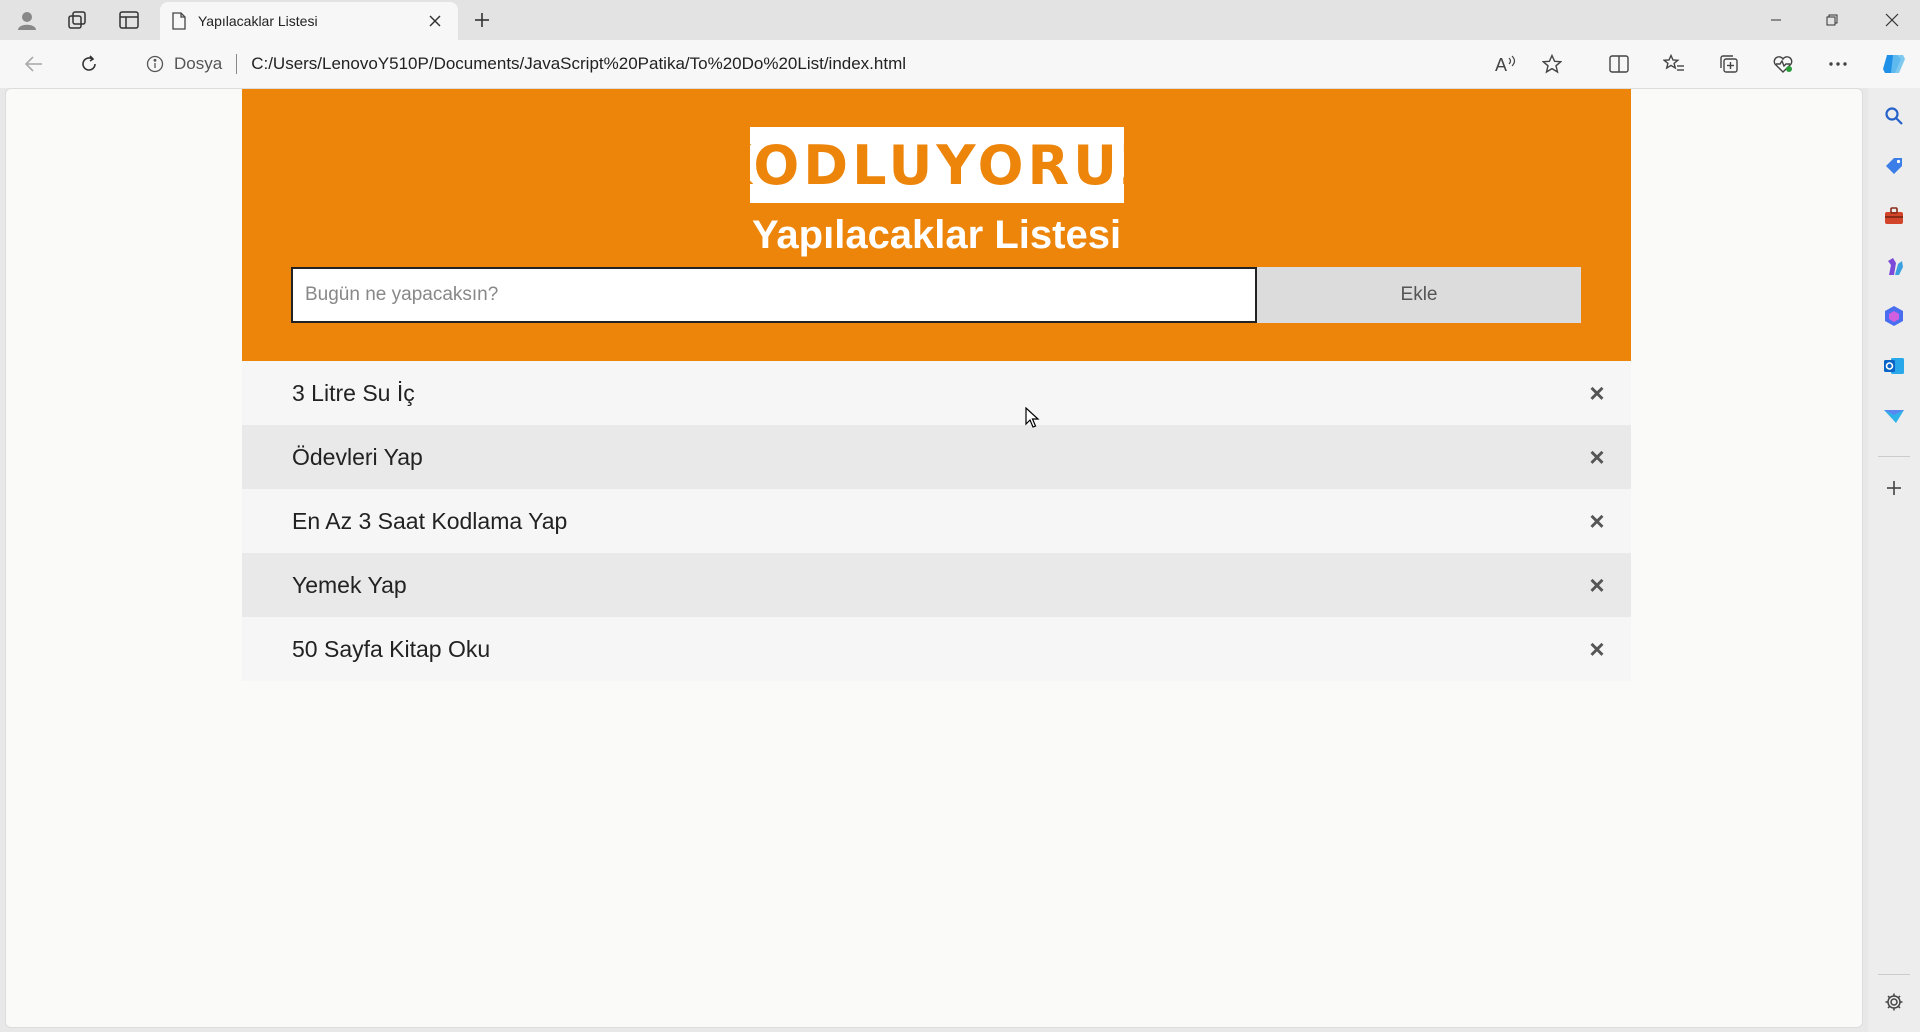 Image resolution: width=1920 pixels, height=1032 pixels. I want to click on workspaces-button, so click(77, 20).